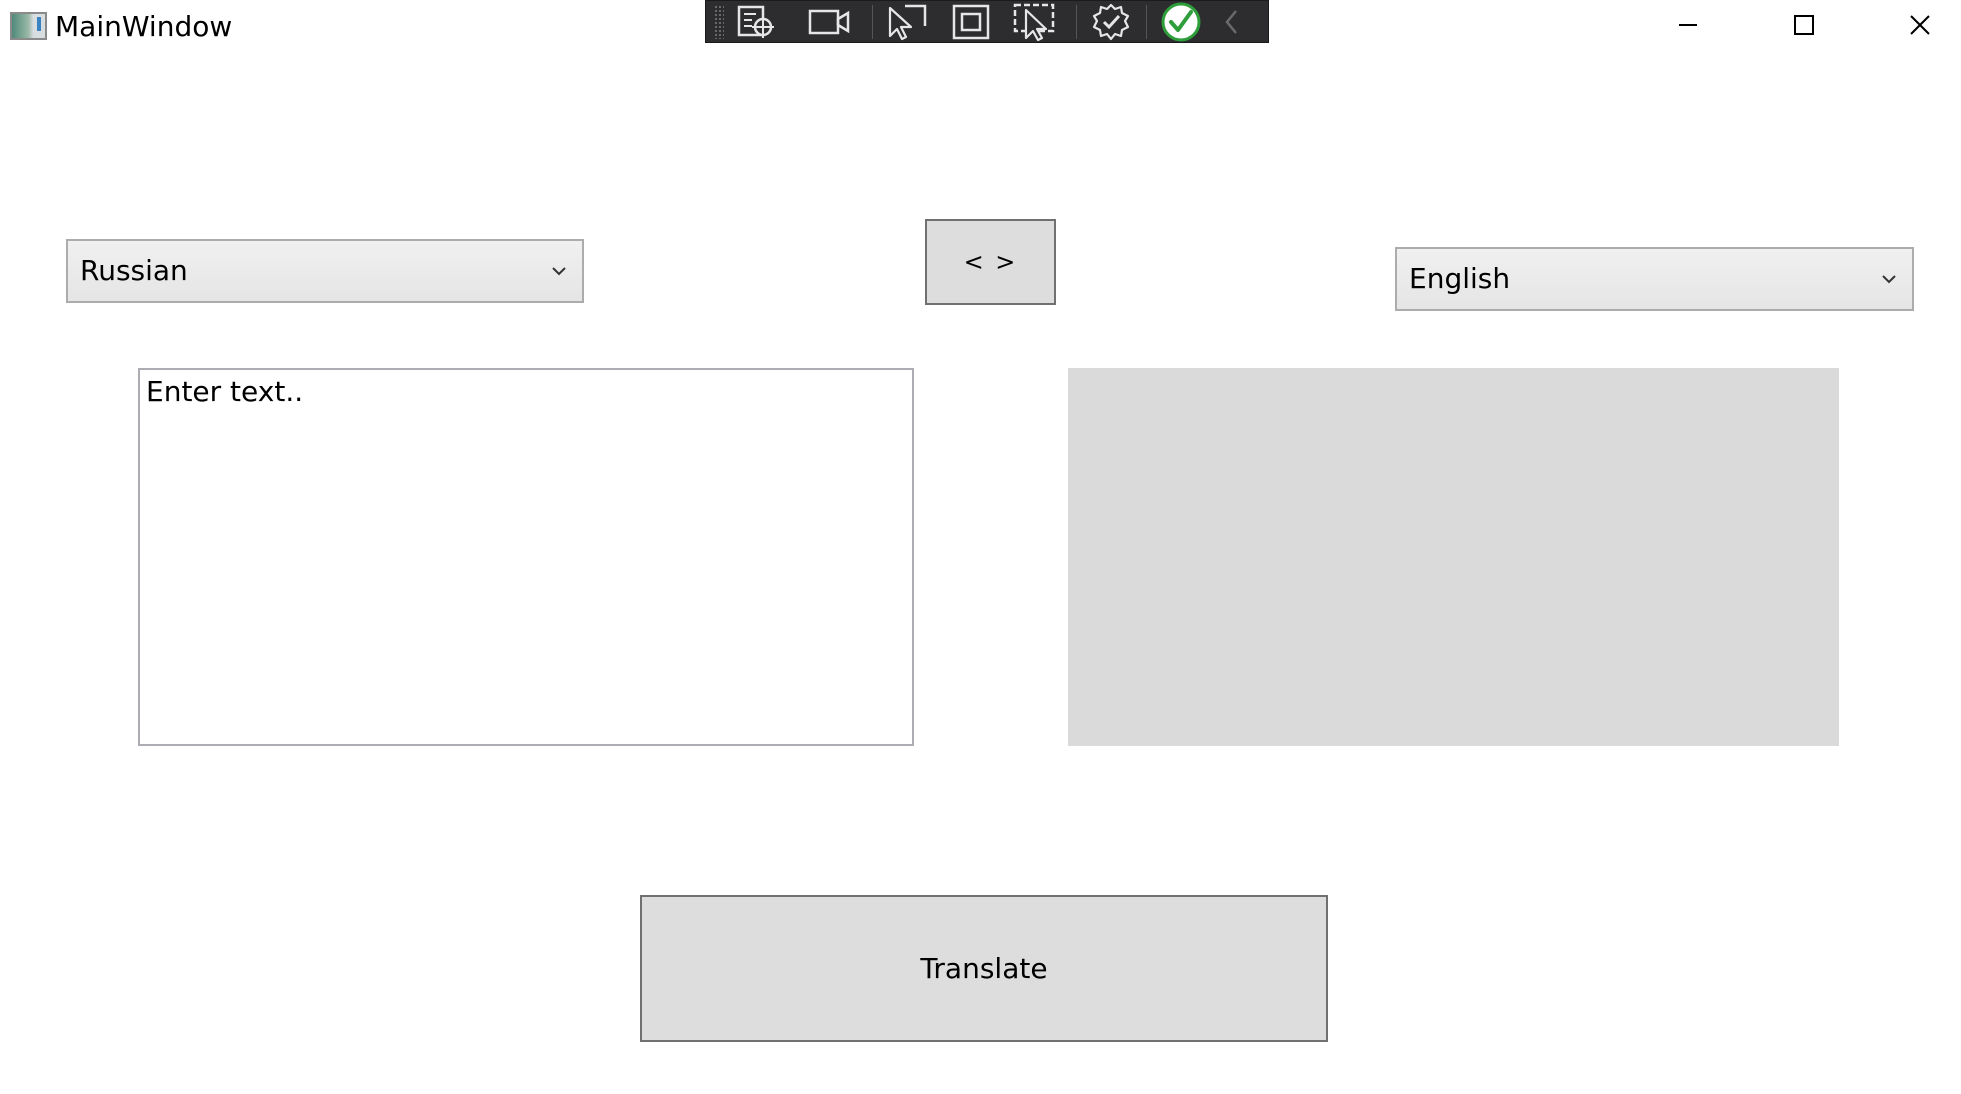 The height and width of the screenshot is (1094, 1961). Describe the element at coordinates (1920, 25) in the screenshot. I see `close-icon` at that location.